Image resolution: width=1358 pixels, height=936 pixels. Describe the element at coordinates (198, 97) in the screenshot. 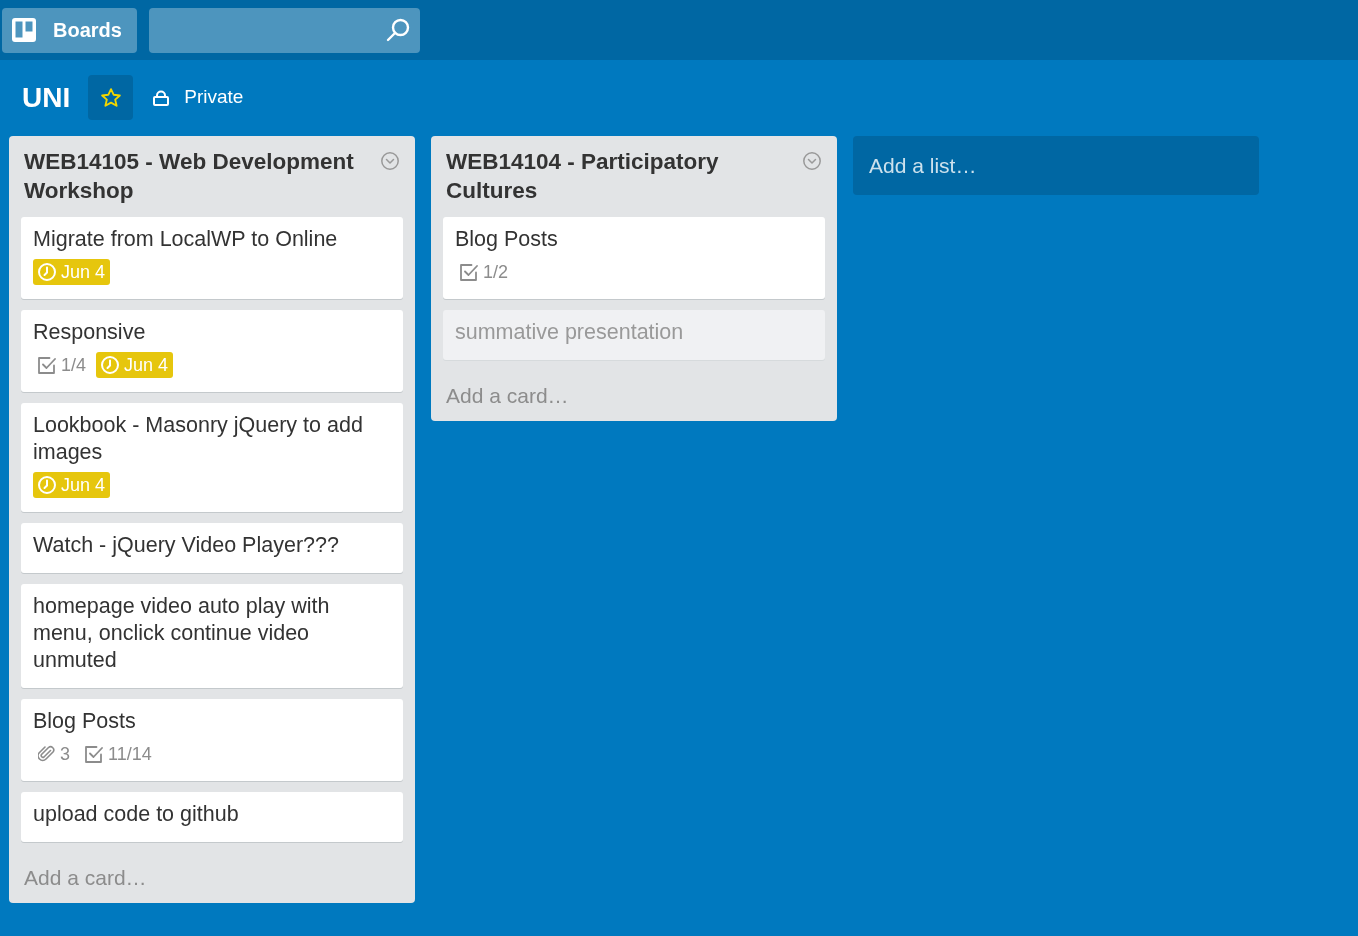

I see `visibility-button: Private` at that location.